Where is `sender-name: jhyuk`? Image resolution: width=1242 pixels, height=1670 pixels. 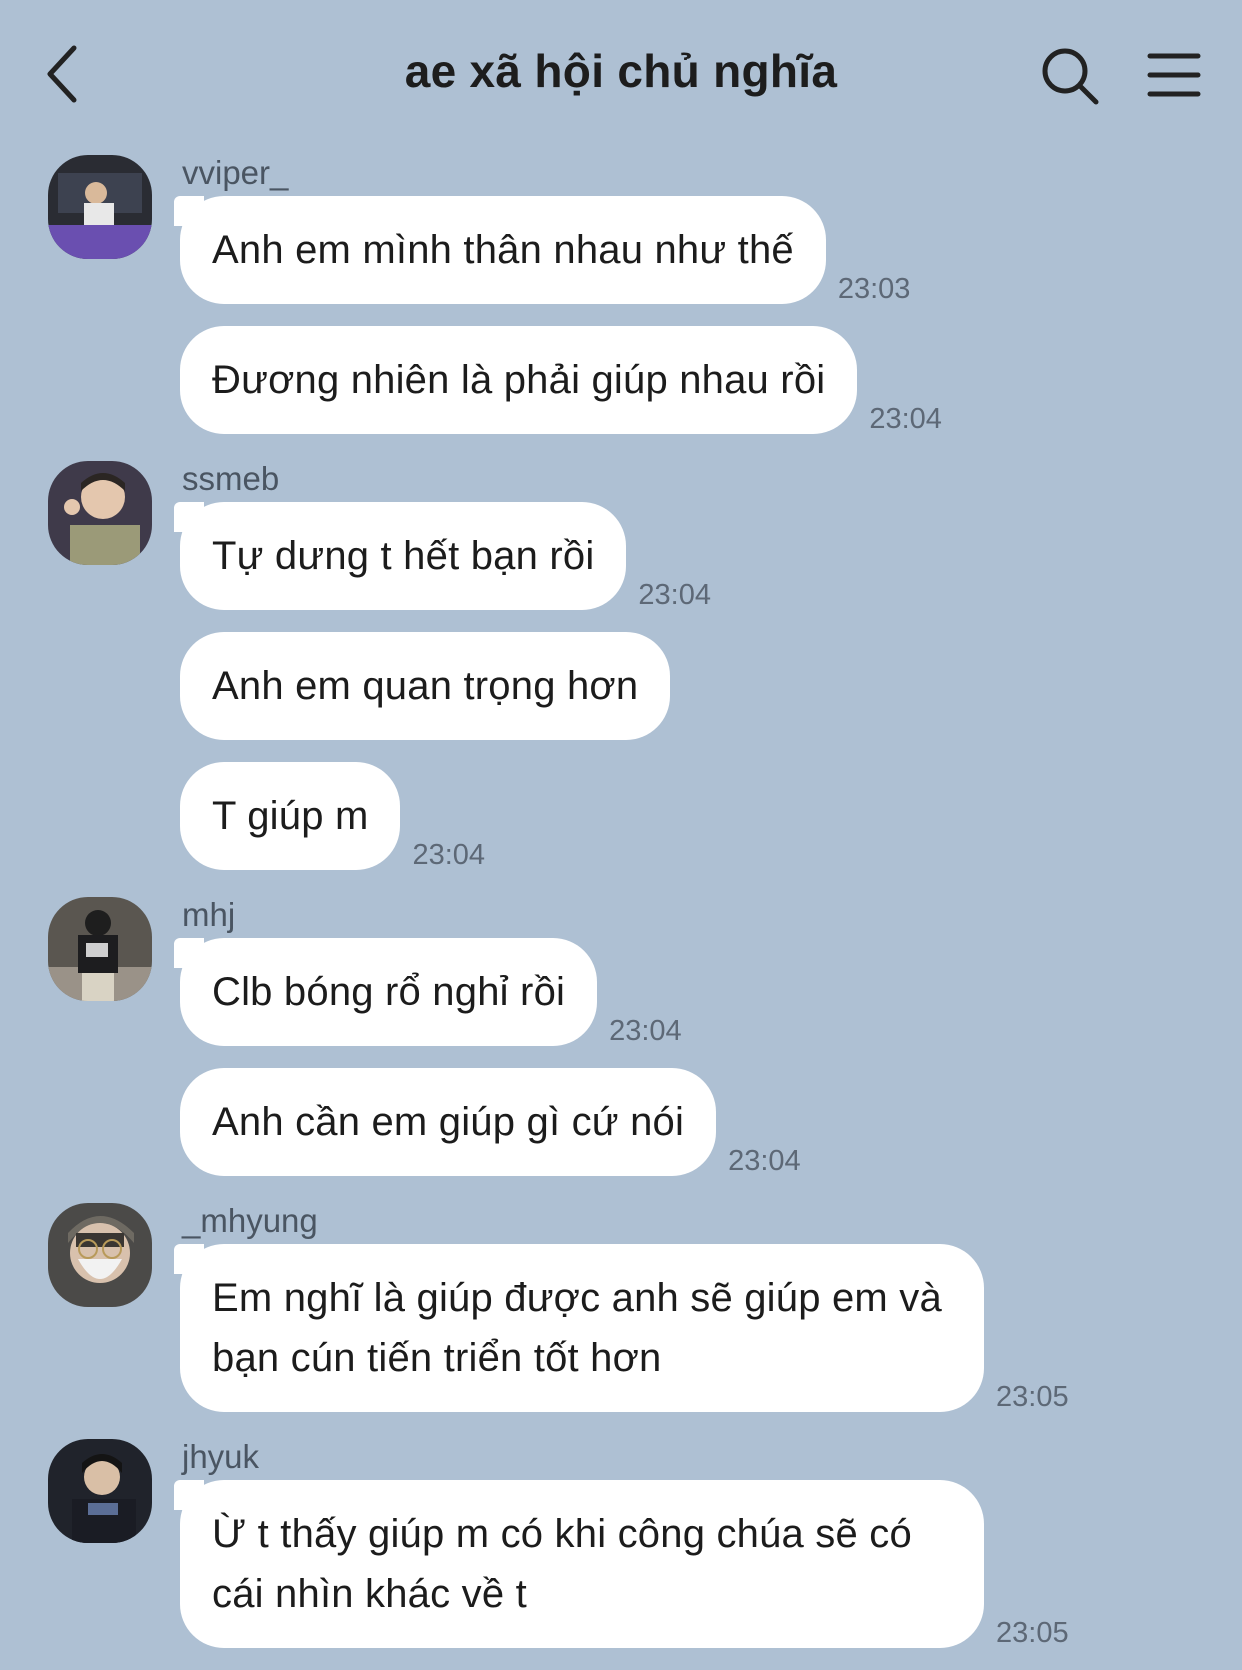 sender-name: jhyuk is located at coordinates (221, 1456).